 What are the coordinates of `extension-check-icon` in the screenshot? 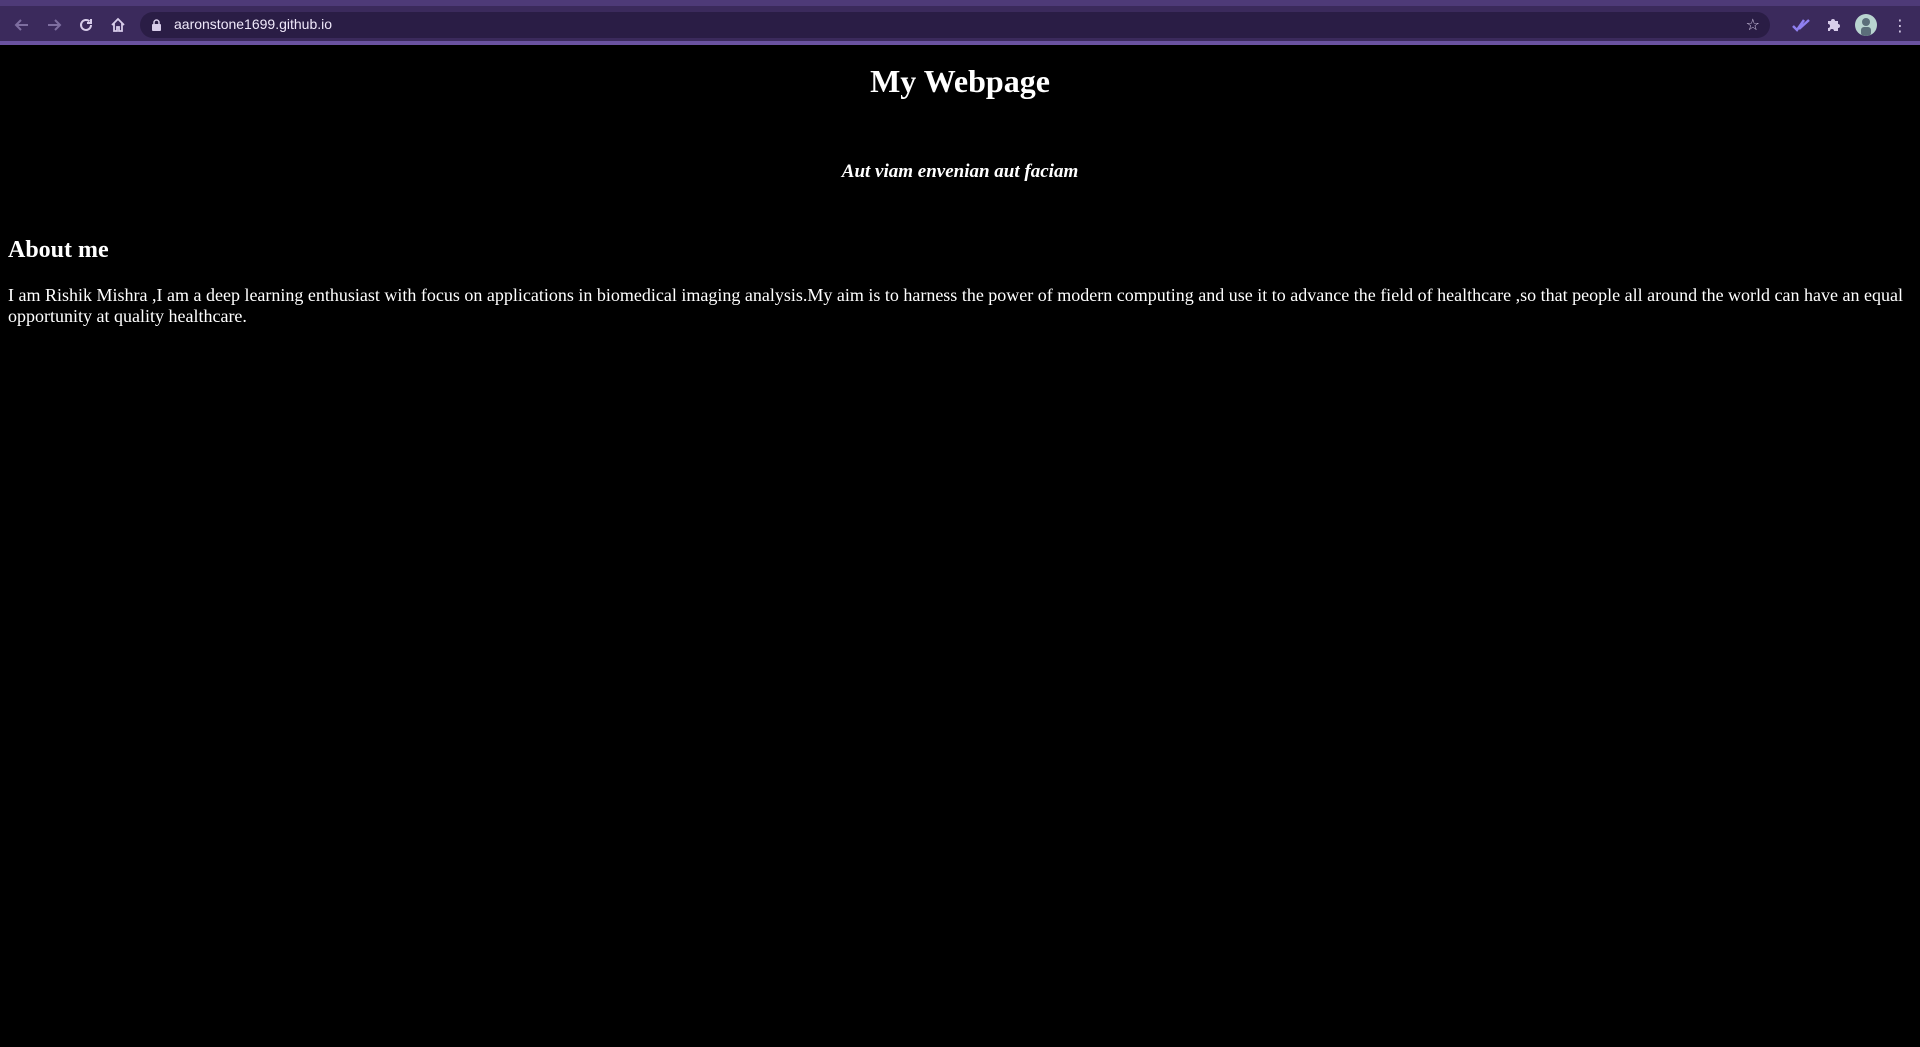 It's located at (1801, 25).